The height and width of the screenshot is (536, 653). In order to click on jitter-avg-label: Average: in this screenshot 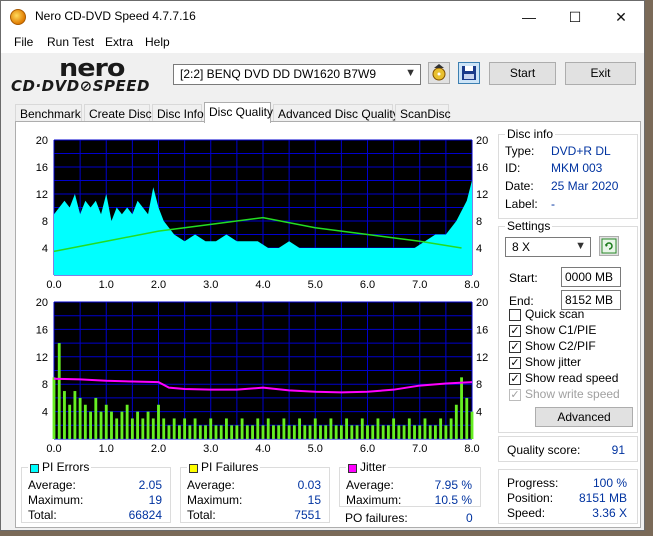, I will do `click(370, 485)`.